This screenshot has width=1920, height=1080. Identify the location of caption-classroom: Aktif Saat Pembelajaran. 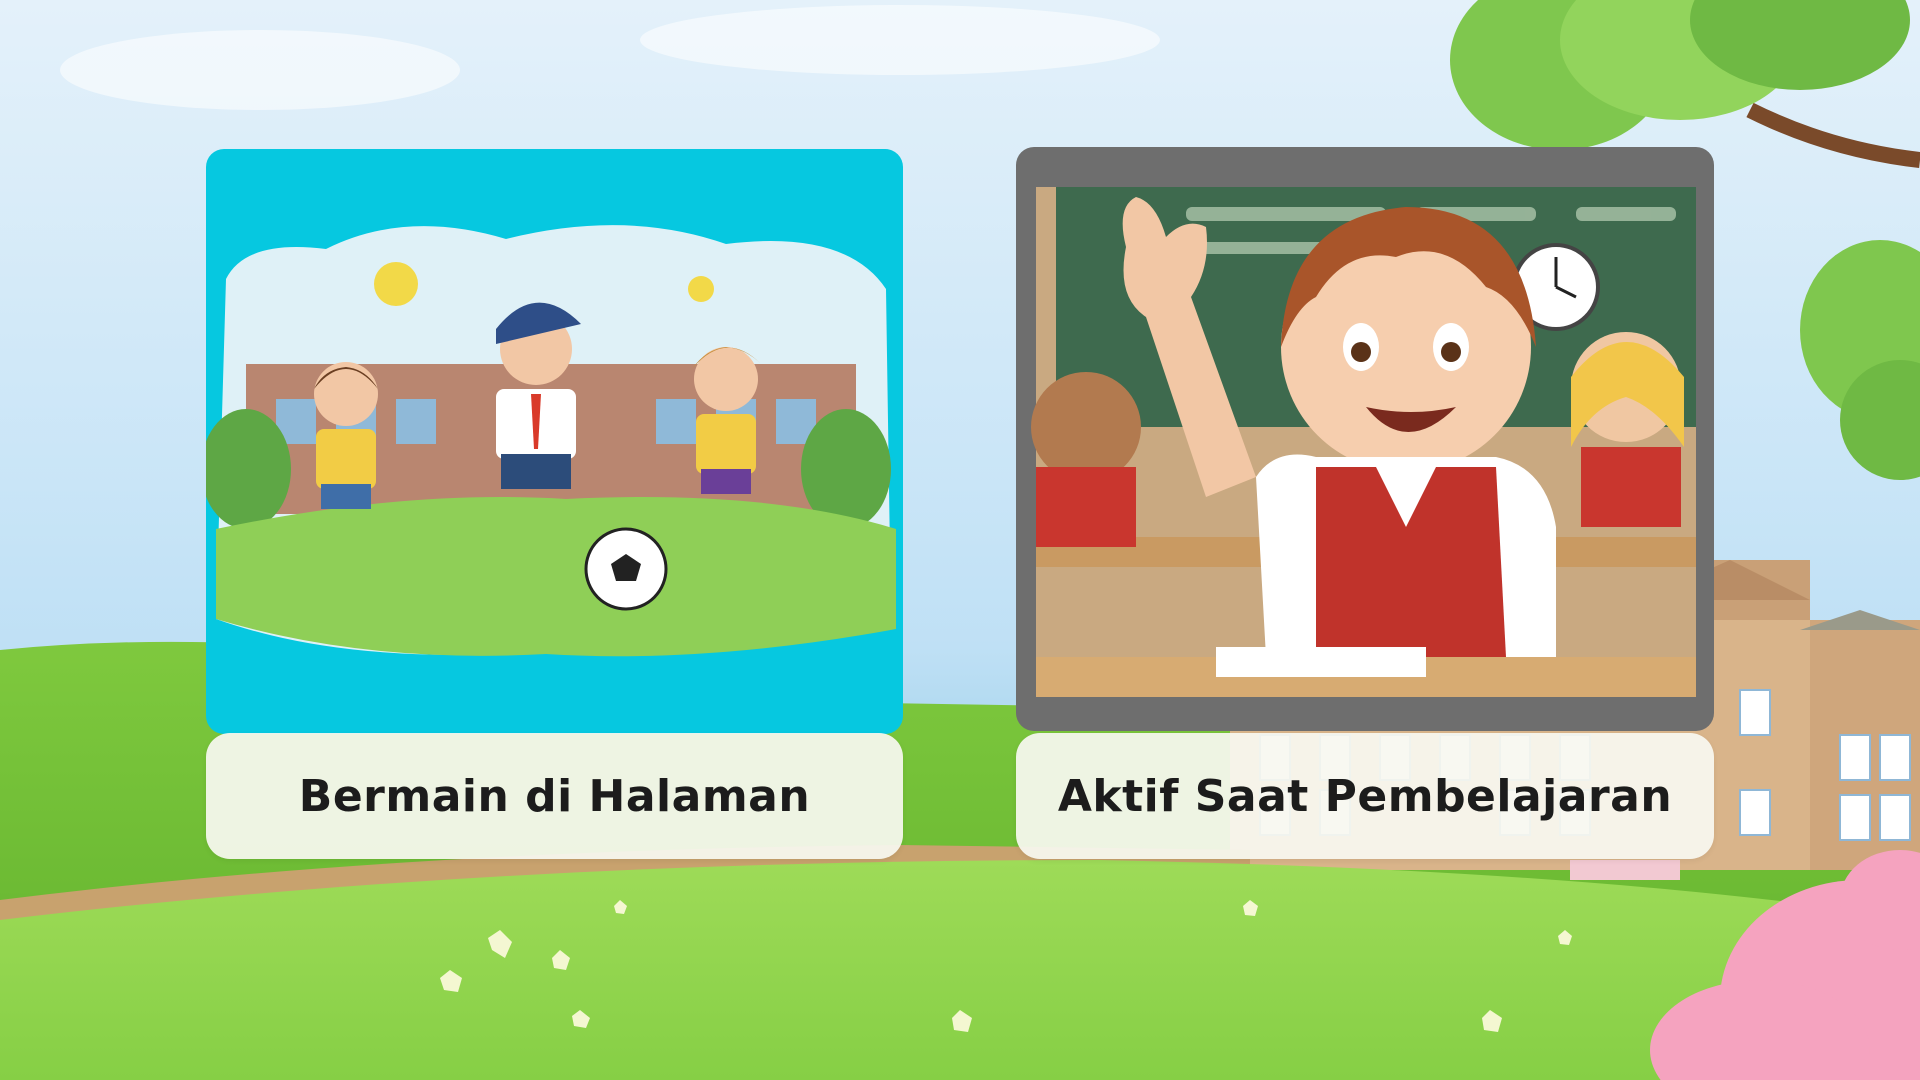
(1365, 796).